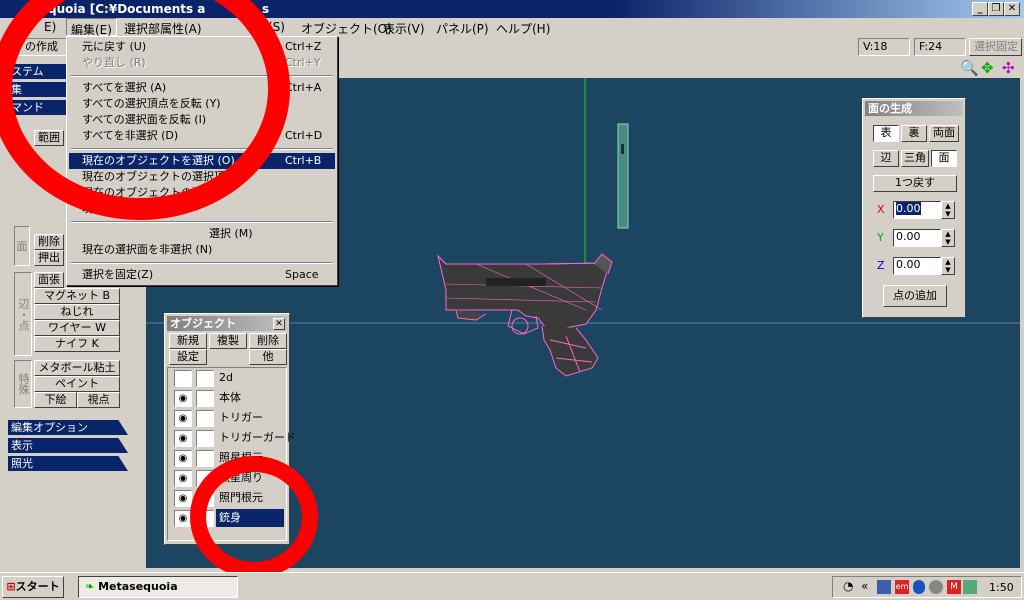 The image size is (1024, 600). Describe the element at coordinates (944, 133) in the screenshot. I see `both-face-button: 両面` at that location.